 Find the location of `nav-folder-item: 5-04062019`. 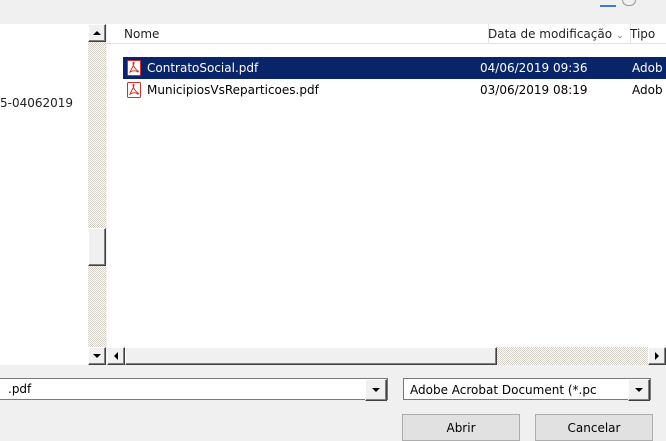

nav-folder-item: 5-04062019 is located at coordinates (50, 105).